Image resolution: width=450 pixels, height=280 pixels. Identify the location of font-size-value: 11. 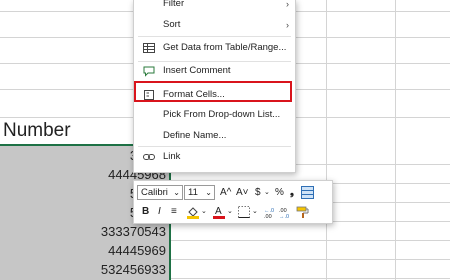
(193, 192).